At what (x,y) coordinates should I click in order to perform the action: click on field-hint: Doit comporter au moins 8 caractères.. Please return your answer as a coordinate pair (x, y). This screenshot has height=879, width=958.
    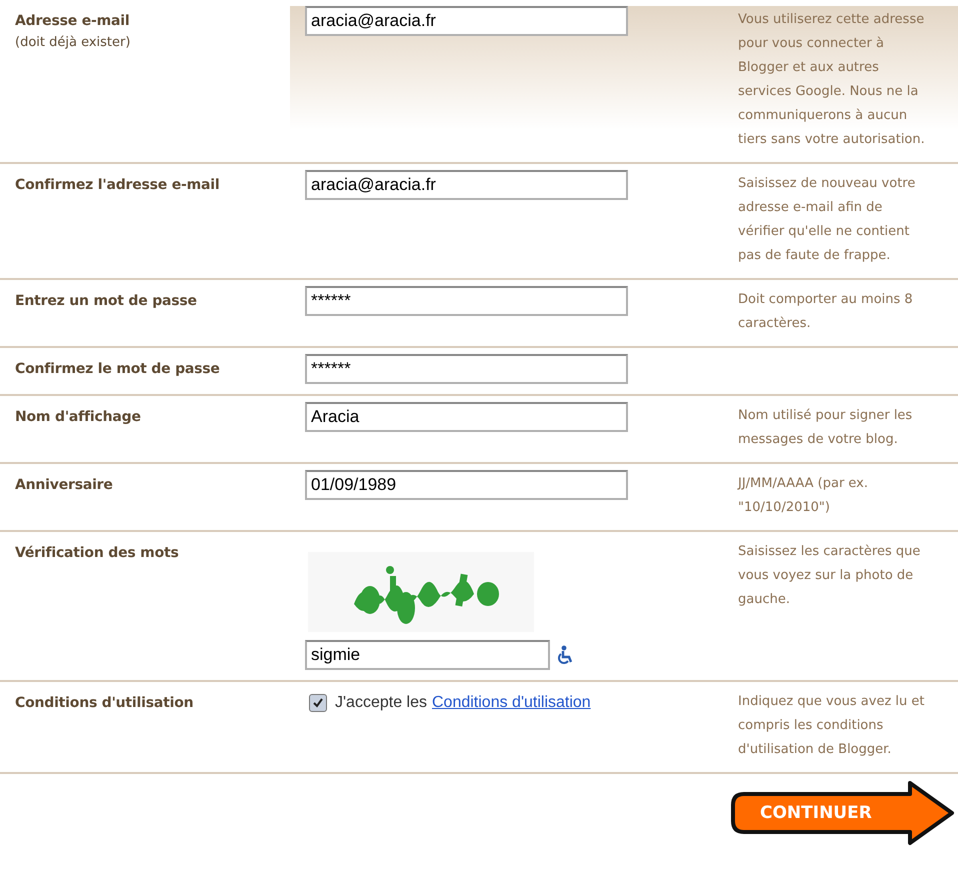
    Looking at the image, I should click on (825, 311).